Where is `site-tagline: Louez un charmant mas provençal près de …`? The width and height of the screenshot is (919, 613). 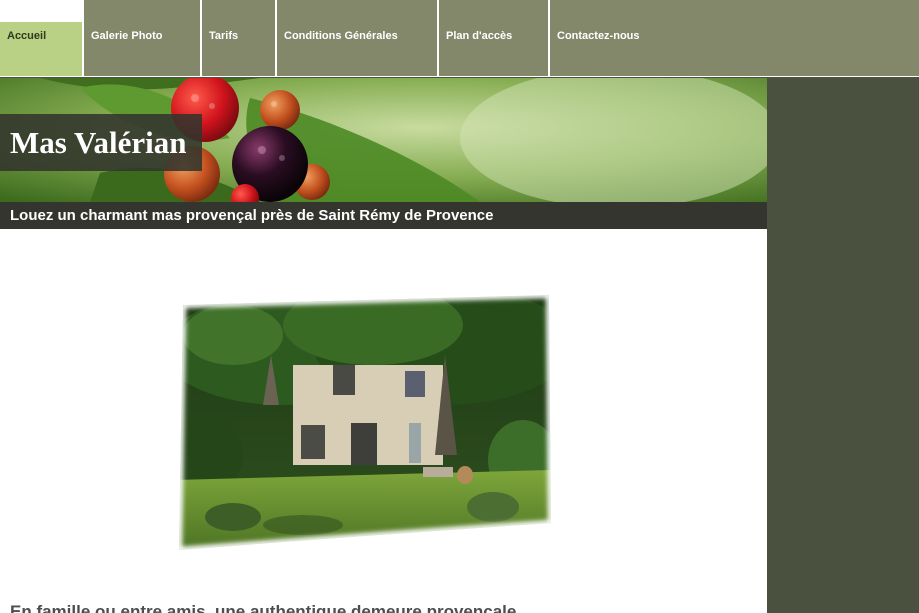 site-tagline: Louez un charmant mas provençal près de … is located at coordinates (383, 215).